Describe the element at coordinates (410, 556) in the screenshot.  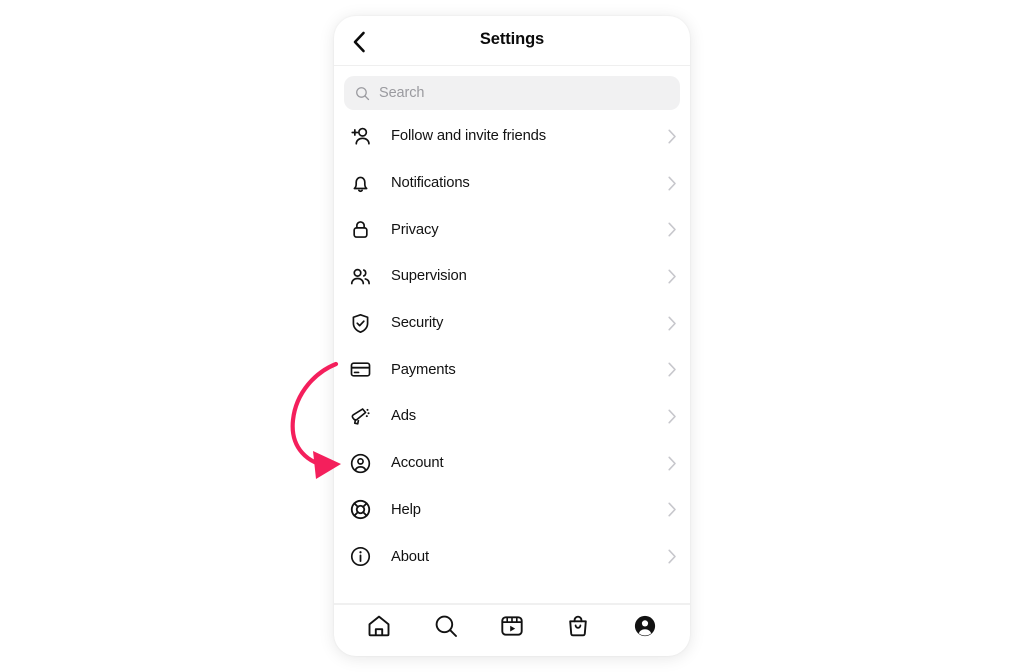
I see `settings-row-label: About` at that location.